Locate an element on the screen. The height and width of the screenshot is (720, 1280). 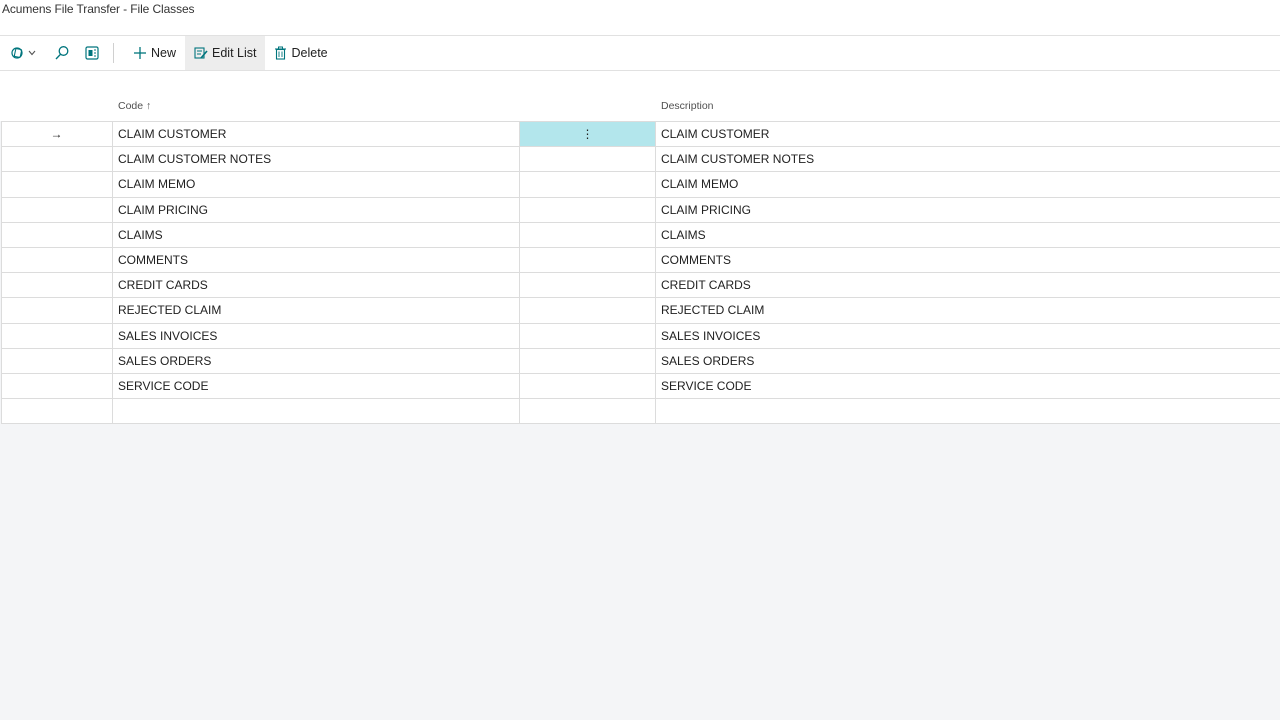
cell-code: CLAIM CUSTOMER is located at coordinates (316, 134).